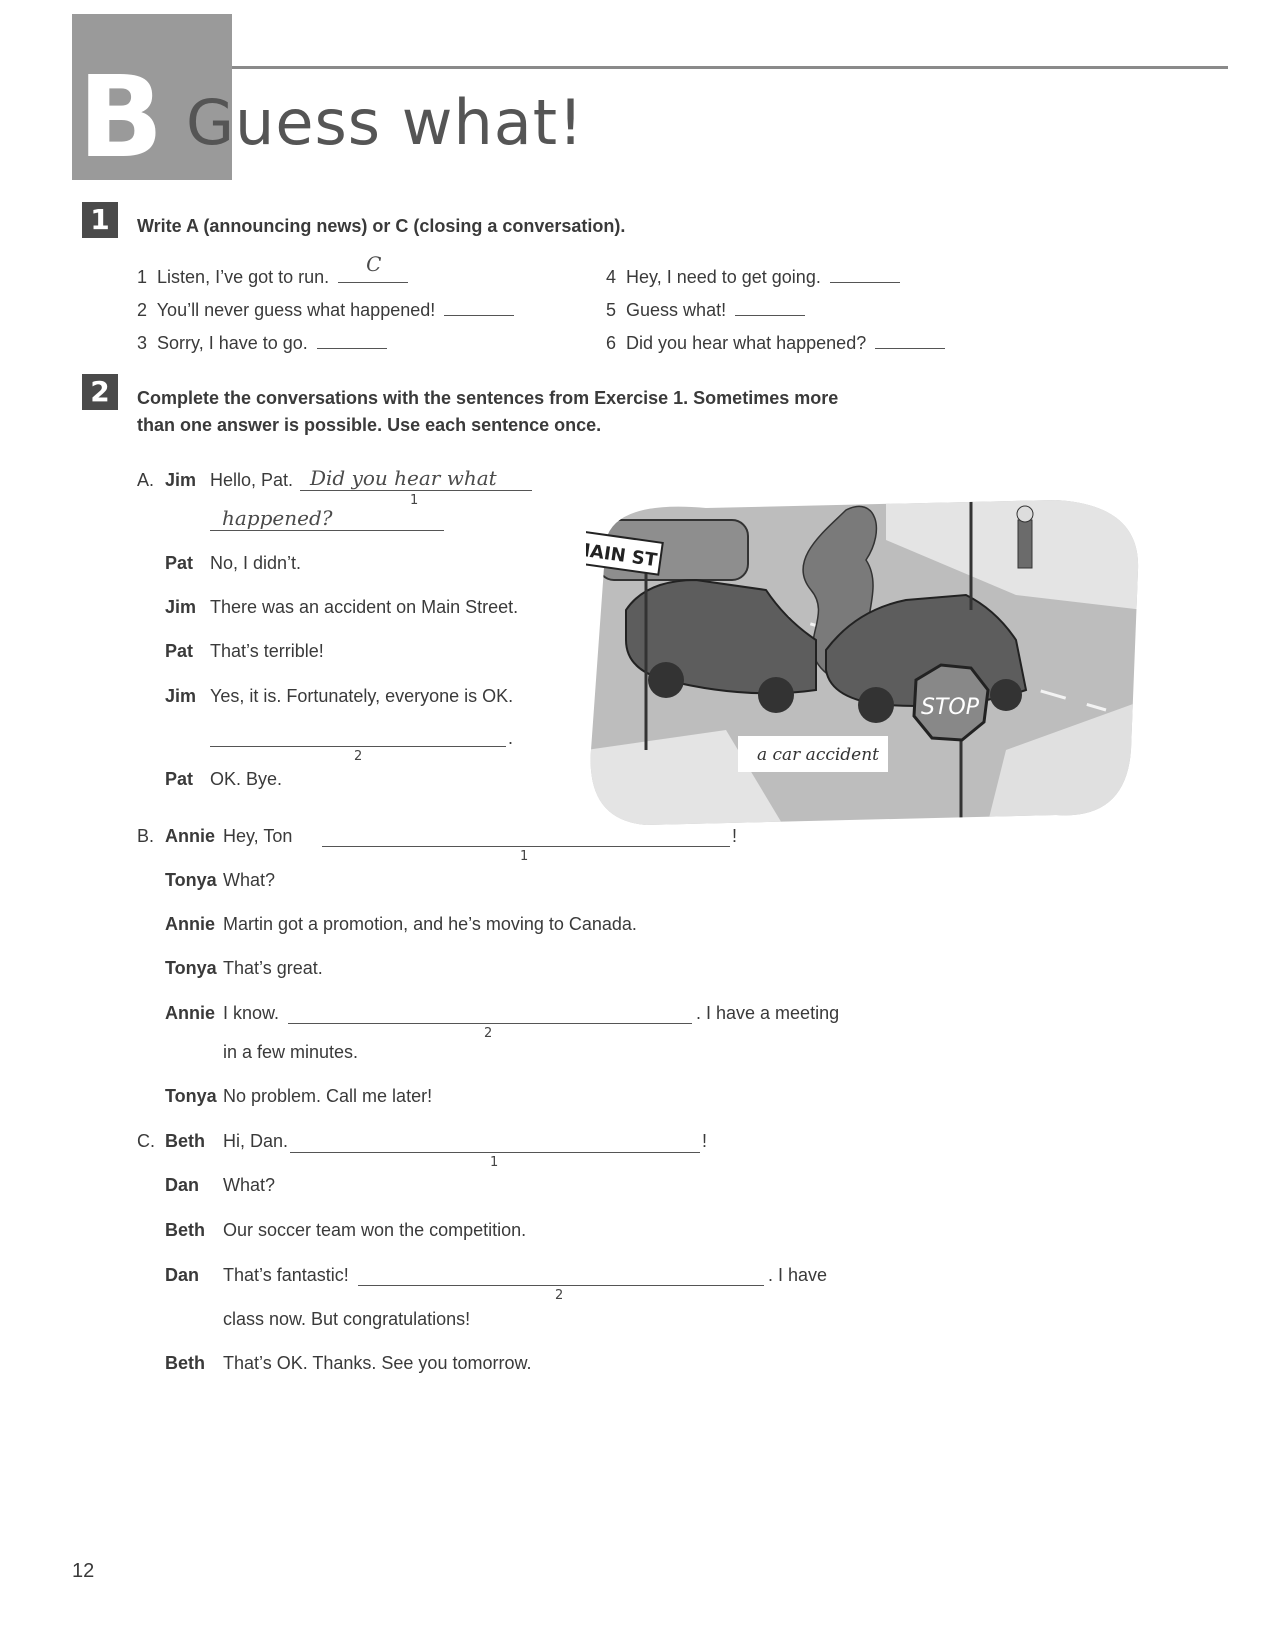  Describe the element at coordinates (676, 310) in the screenshot. I see `ex1-item-text: Guess what!` at that location.